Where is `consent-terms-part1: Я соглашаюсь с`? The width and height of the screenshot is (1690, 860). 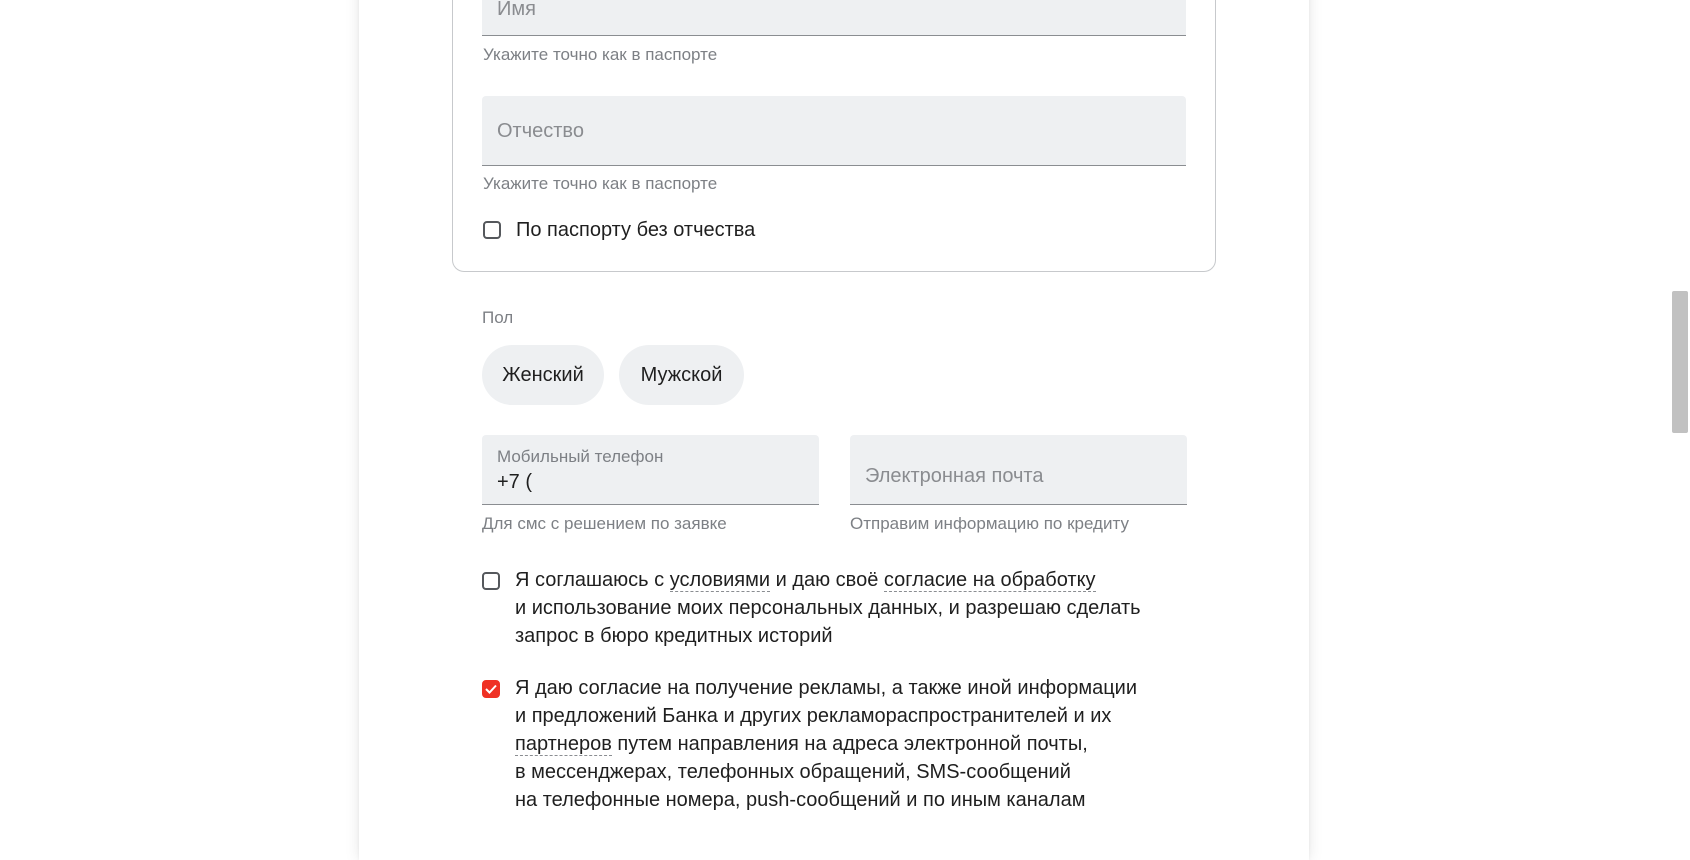 consent-terms-part1: Я соглашаюсь с is located at coordinates (592, 580).